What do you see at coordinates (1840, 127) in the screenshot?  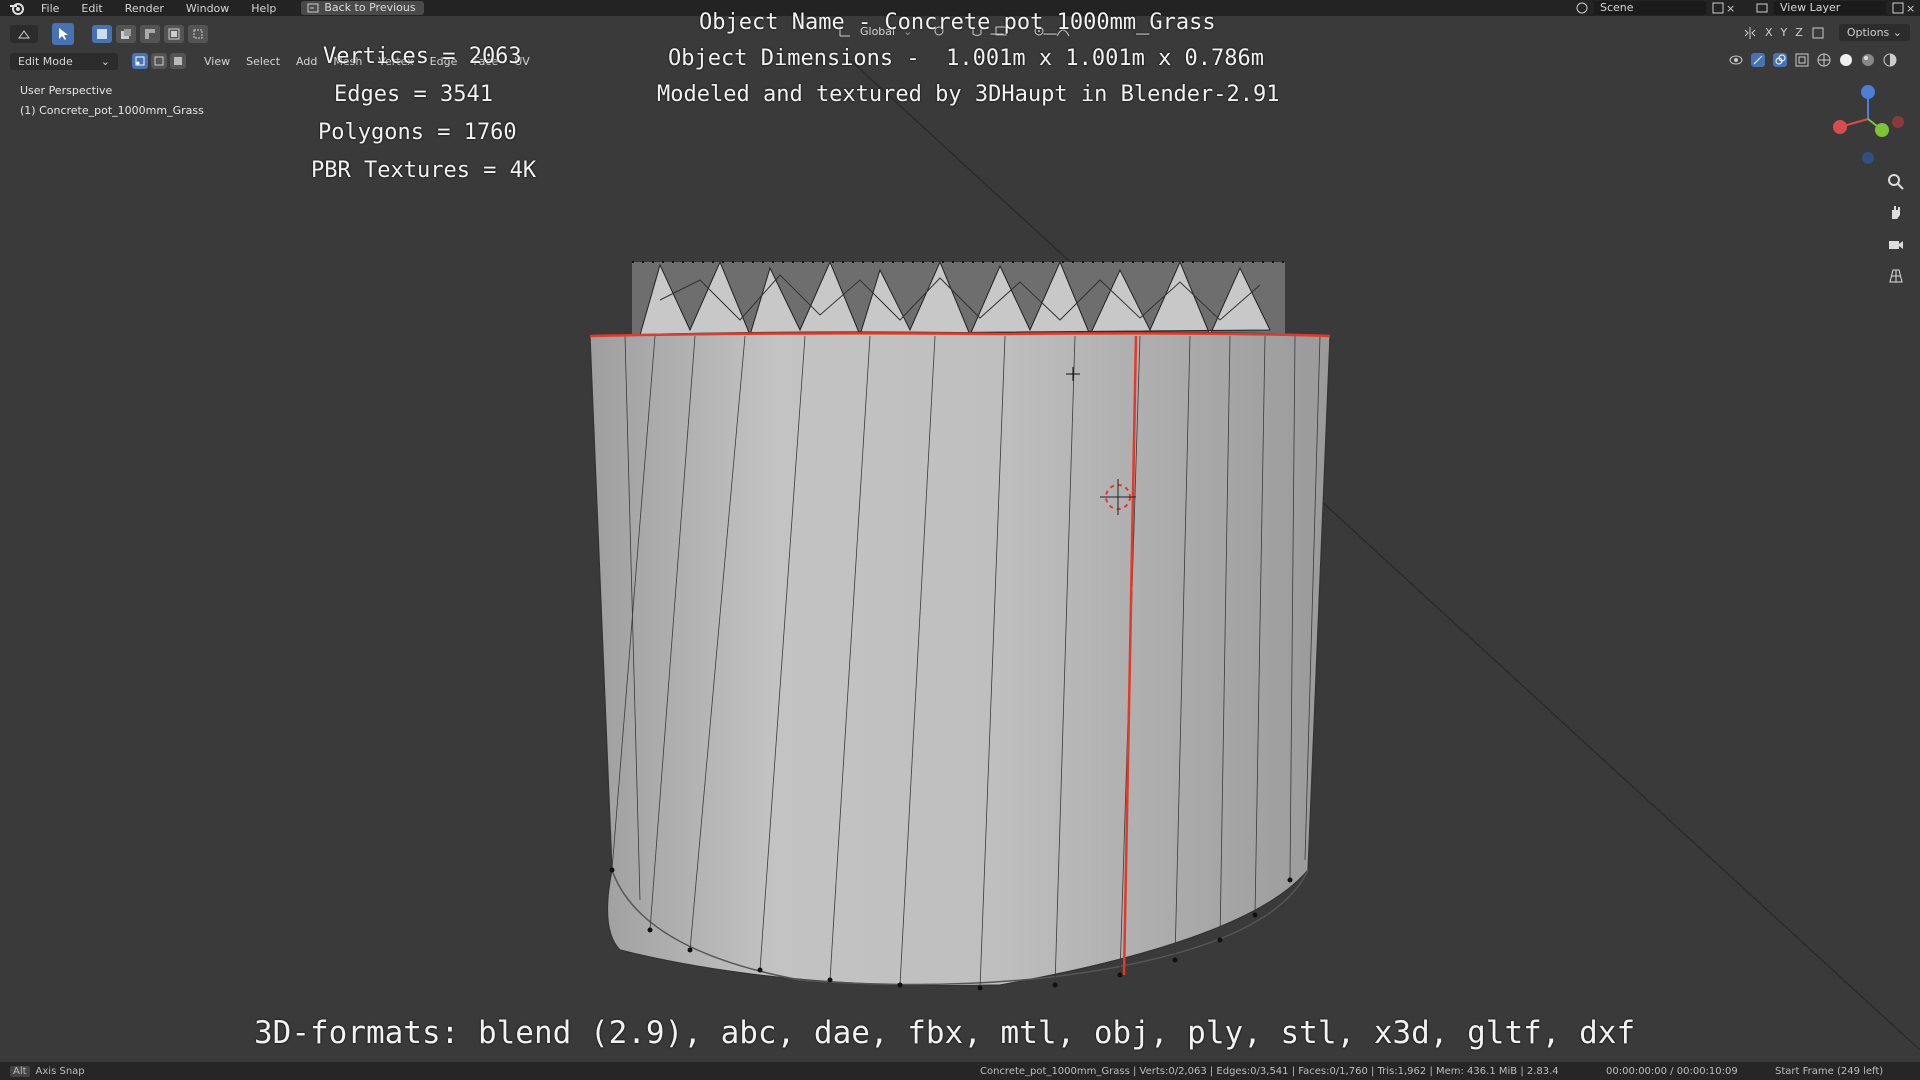 I see `x-axis-icon` at bounding box center [1840, 127].